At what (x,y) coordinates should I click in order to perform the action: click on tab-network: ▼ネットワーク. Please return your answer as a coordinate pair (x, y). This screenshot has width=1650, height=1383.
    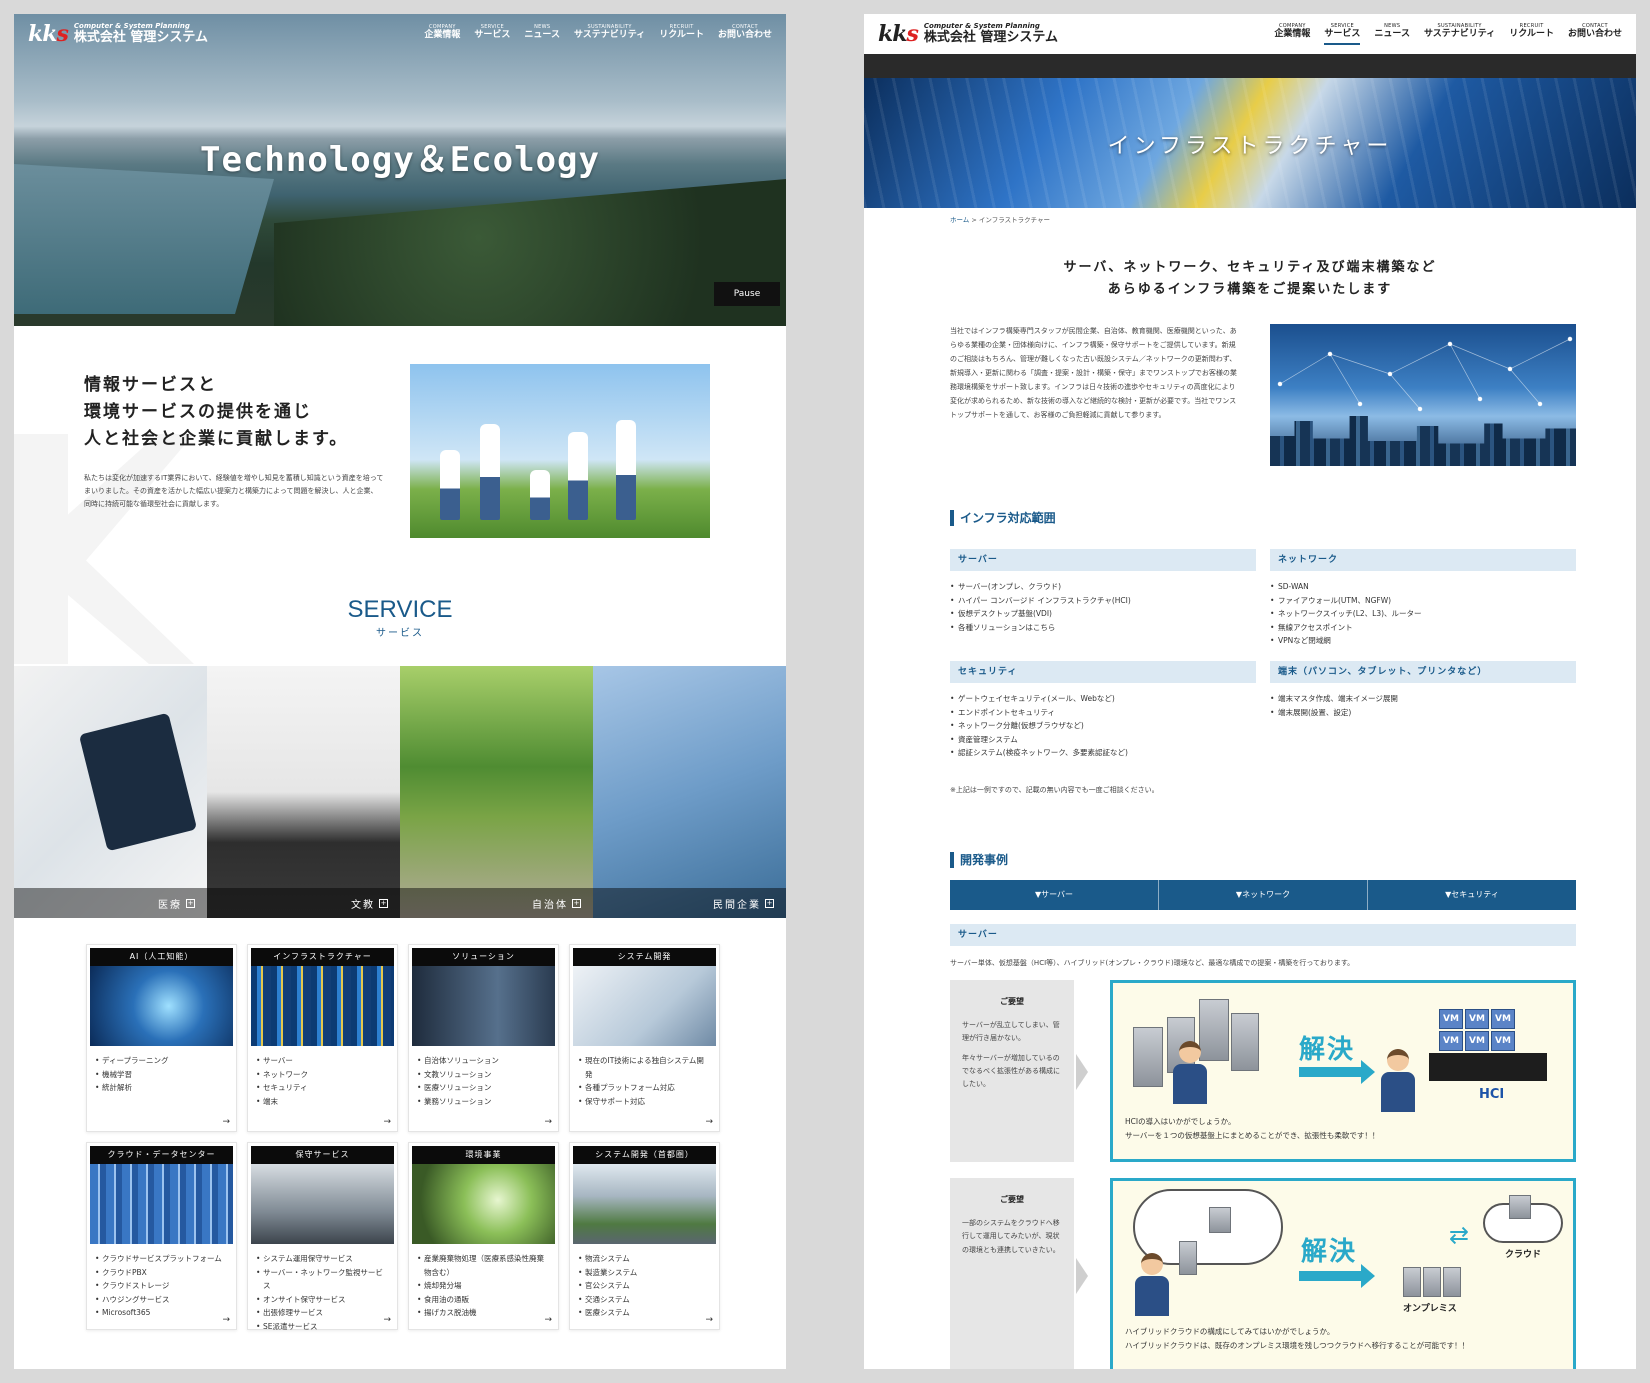
    Looking at the image, I should click on (1263, 895).